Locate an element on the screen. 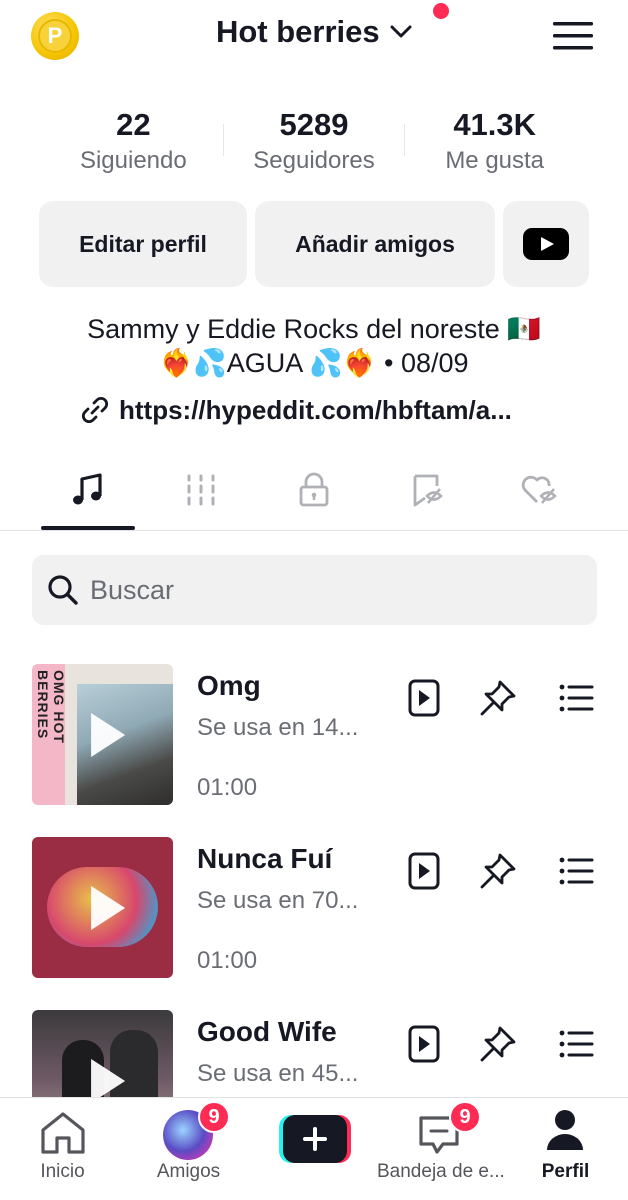 Image resolution: width=628 pixels, height=1200 pixels. stat-likes: 41.3K Me gusta is located at coordinates (494, 146).